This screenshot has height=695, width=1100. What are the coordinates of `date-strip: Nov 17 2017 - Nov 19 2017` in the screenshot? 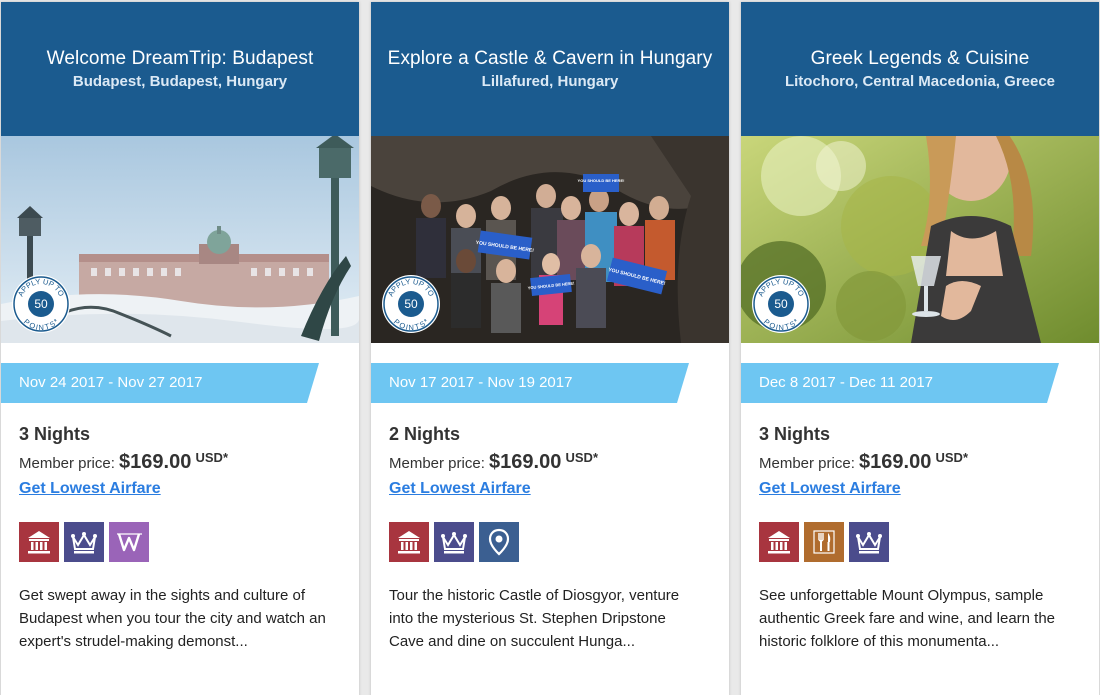 It's located at (530, 383).